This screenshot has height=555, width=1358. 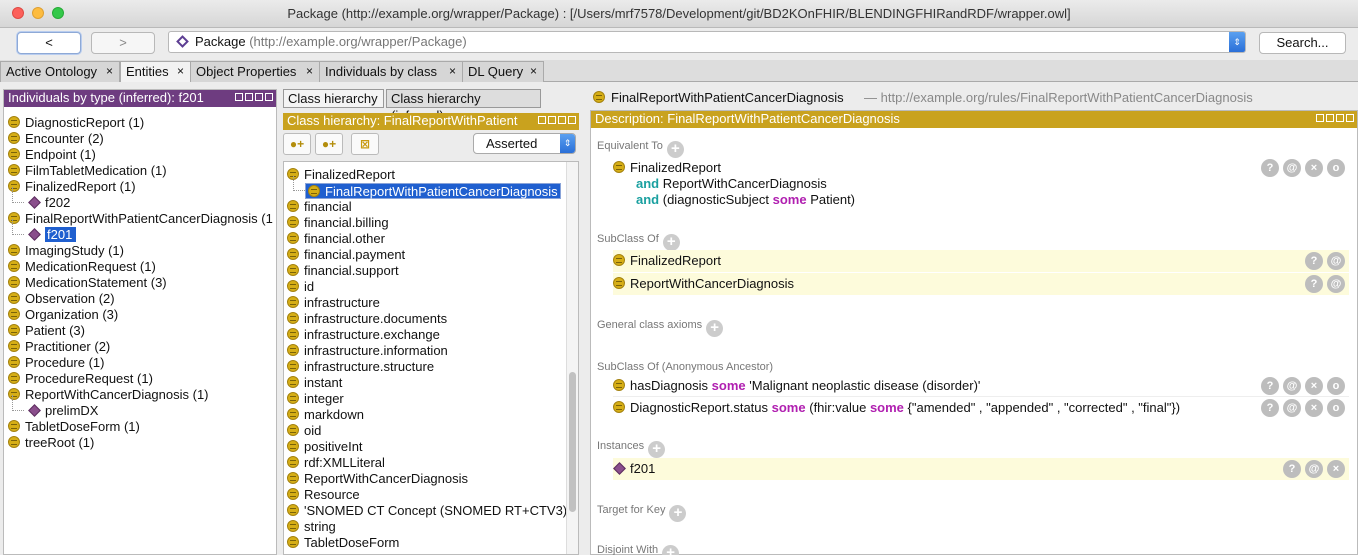 I want to click on class-item: ReportWithCancerDiagnosis (1), so click(x=108, y=395).